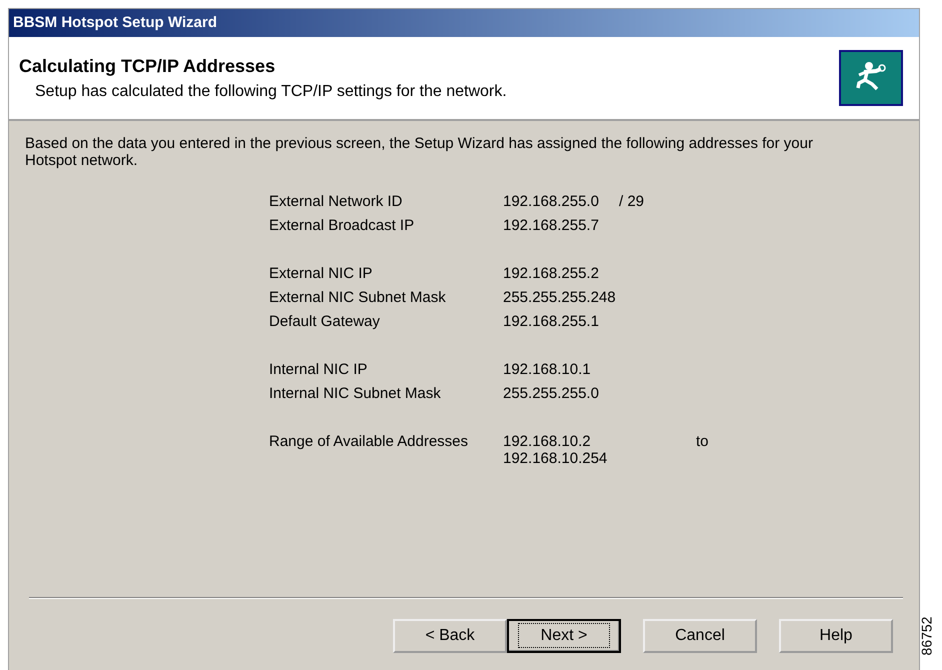 This screenshot has width=942, height=670. Describe the element at coordinates (564, 636) in the screenshot. I see `wizard-button: Next >` at that location.